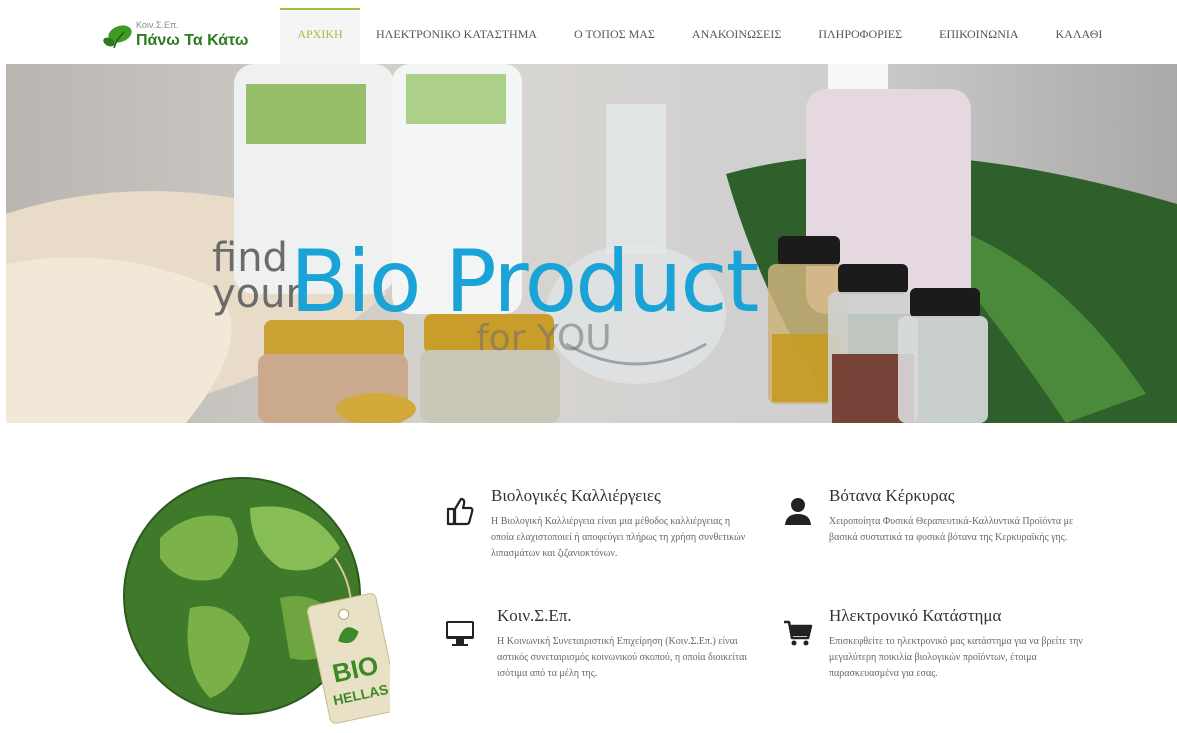 The height and width of the screenshot is (733, 1177). I want to click on globe-image: BIO HELLAS, so click(260, 598).